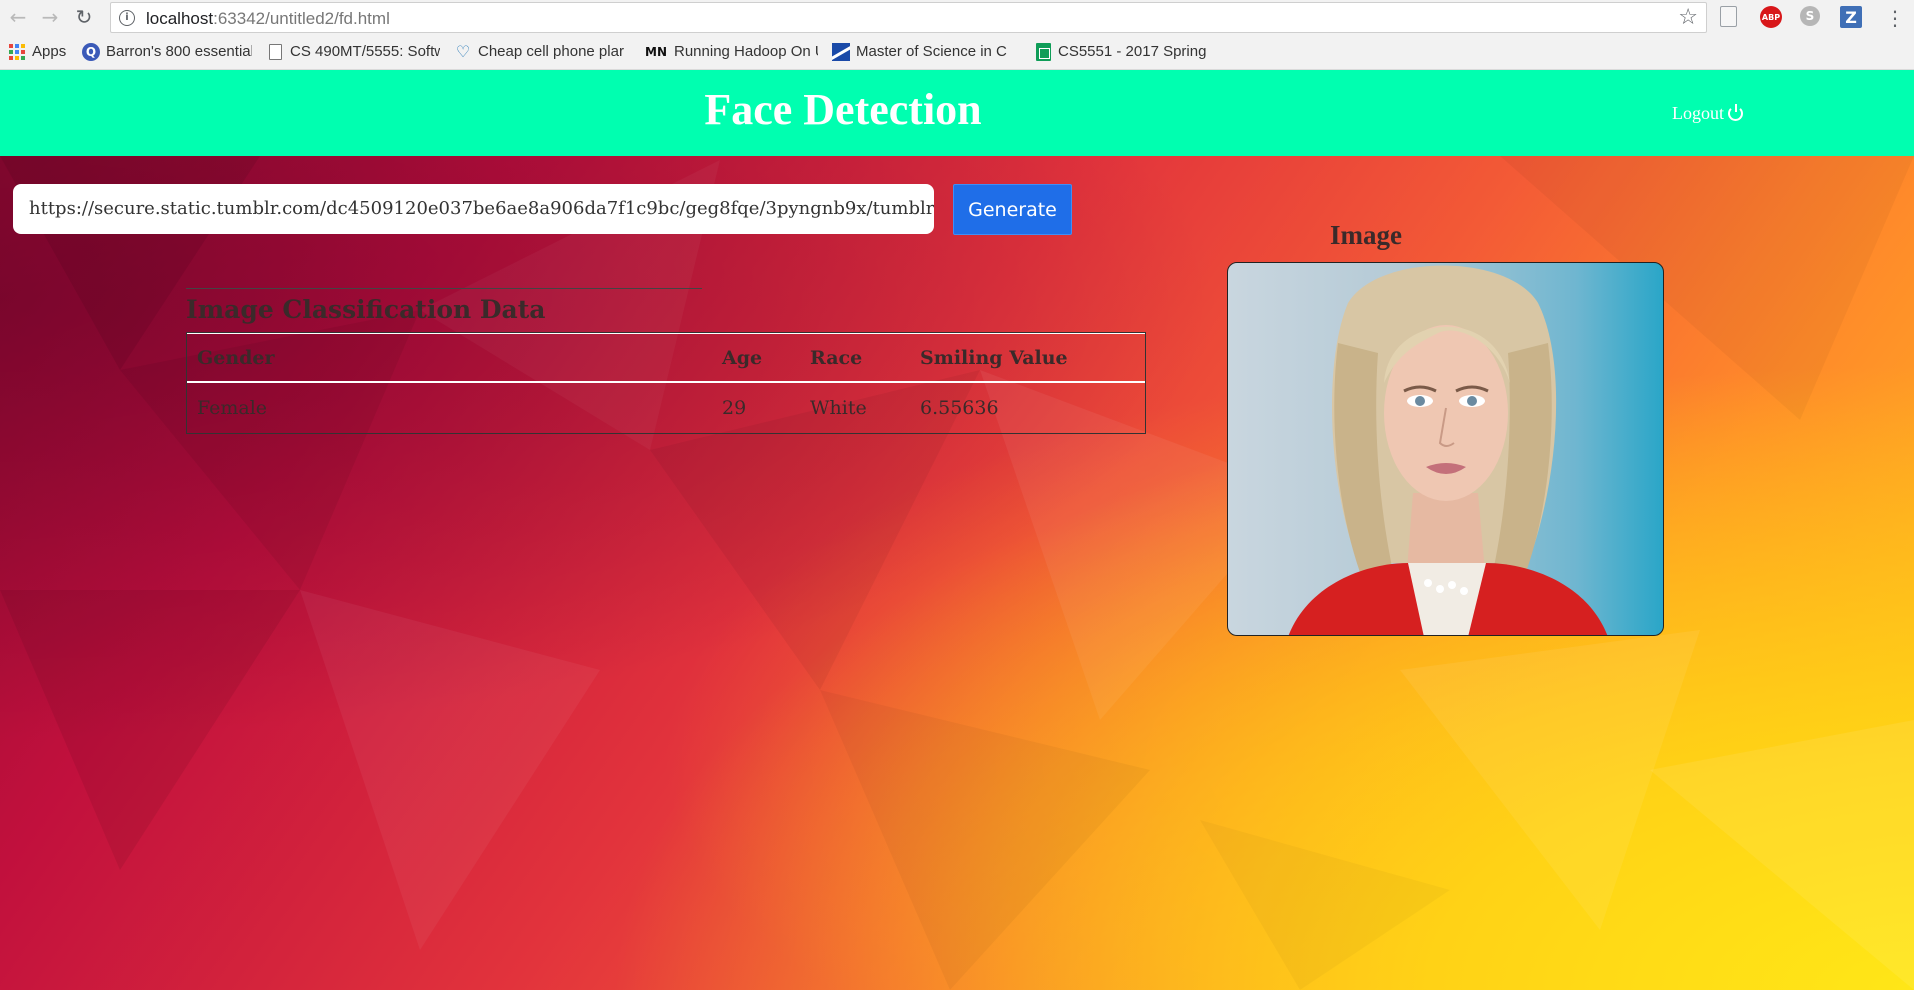 This screenshot has width=1914, height=990. I want to click on document-icon, so click(1728, 16).